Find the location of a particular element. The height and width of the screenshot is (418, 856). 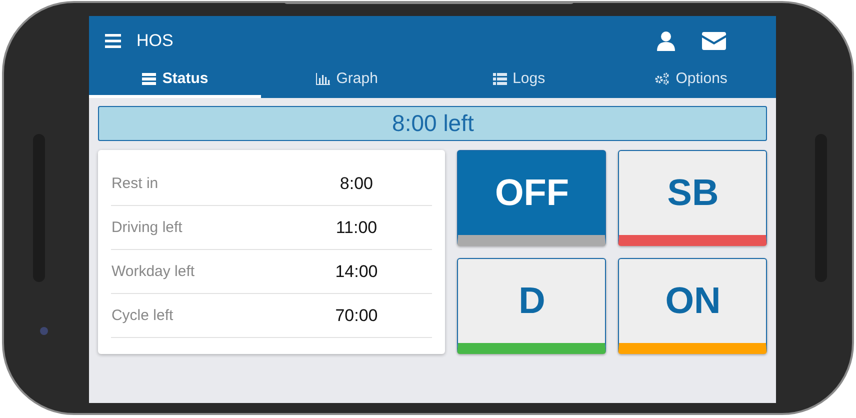

tab: Options is located at coordinates (690, 82).